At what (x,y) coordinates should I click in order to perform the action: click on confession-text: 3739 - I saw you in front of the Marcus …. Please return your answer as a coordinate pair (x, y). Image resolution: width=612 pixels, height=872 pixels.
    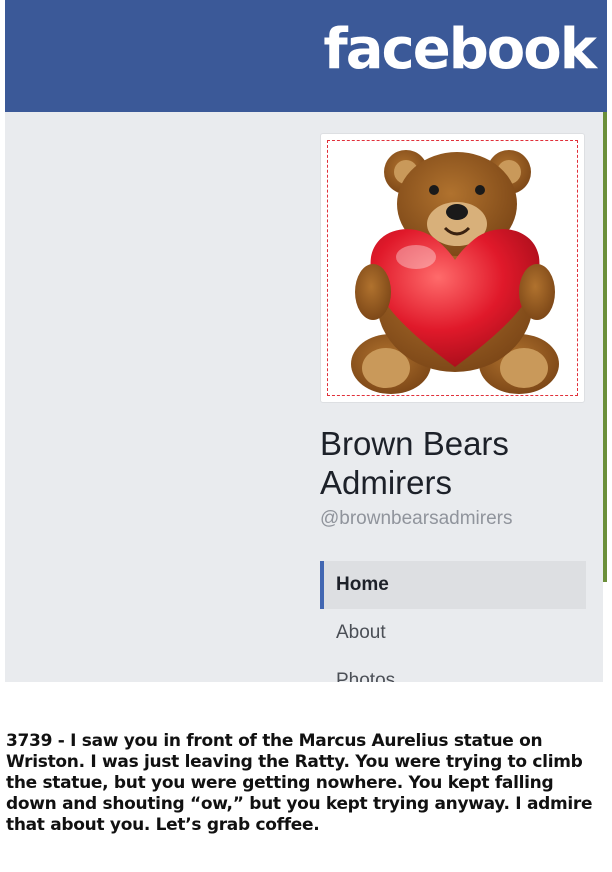
    Looking at the image, I should click on (299, 783).